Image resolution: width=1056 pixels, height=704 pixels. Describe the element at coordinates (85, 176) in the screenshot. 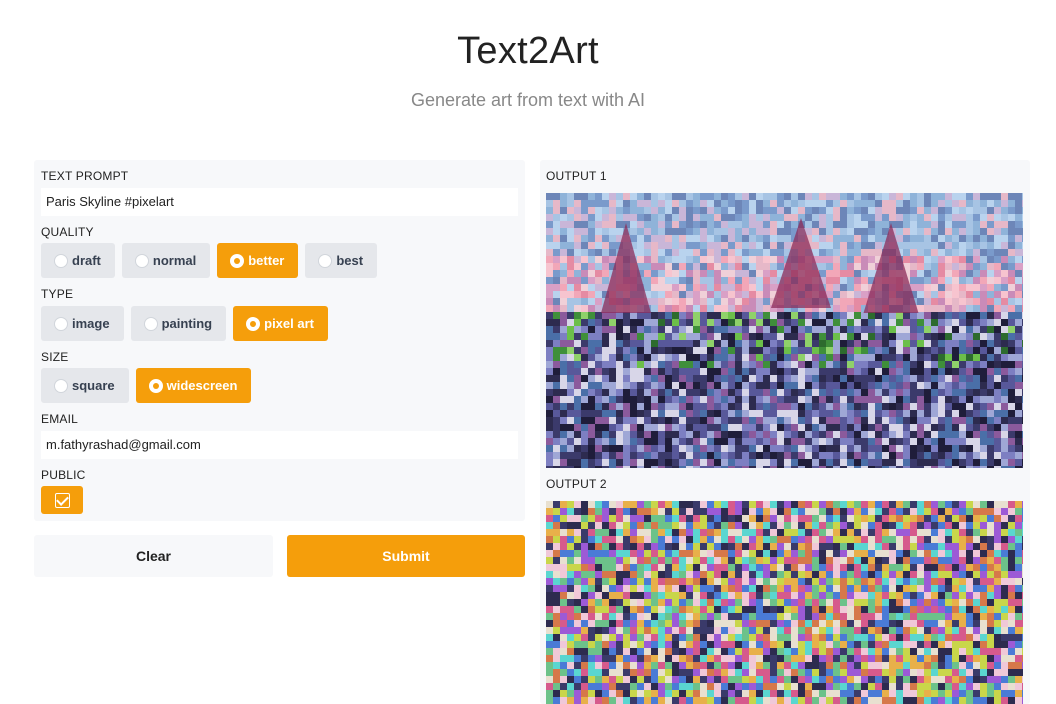

I see `prompt-label: TEXT PROMPT` at that location.